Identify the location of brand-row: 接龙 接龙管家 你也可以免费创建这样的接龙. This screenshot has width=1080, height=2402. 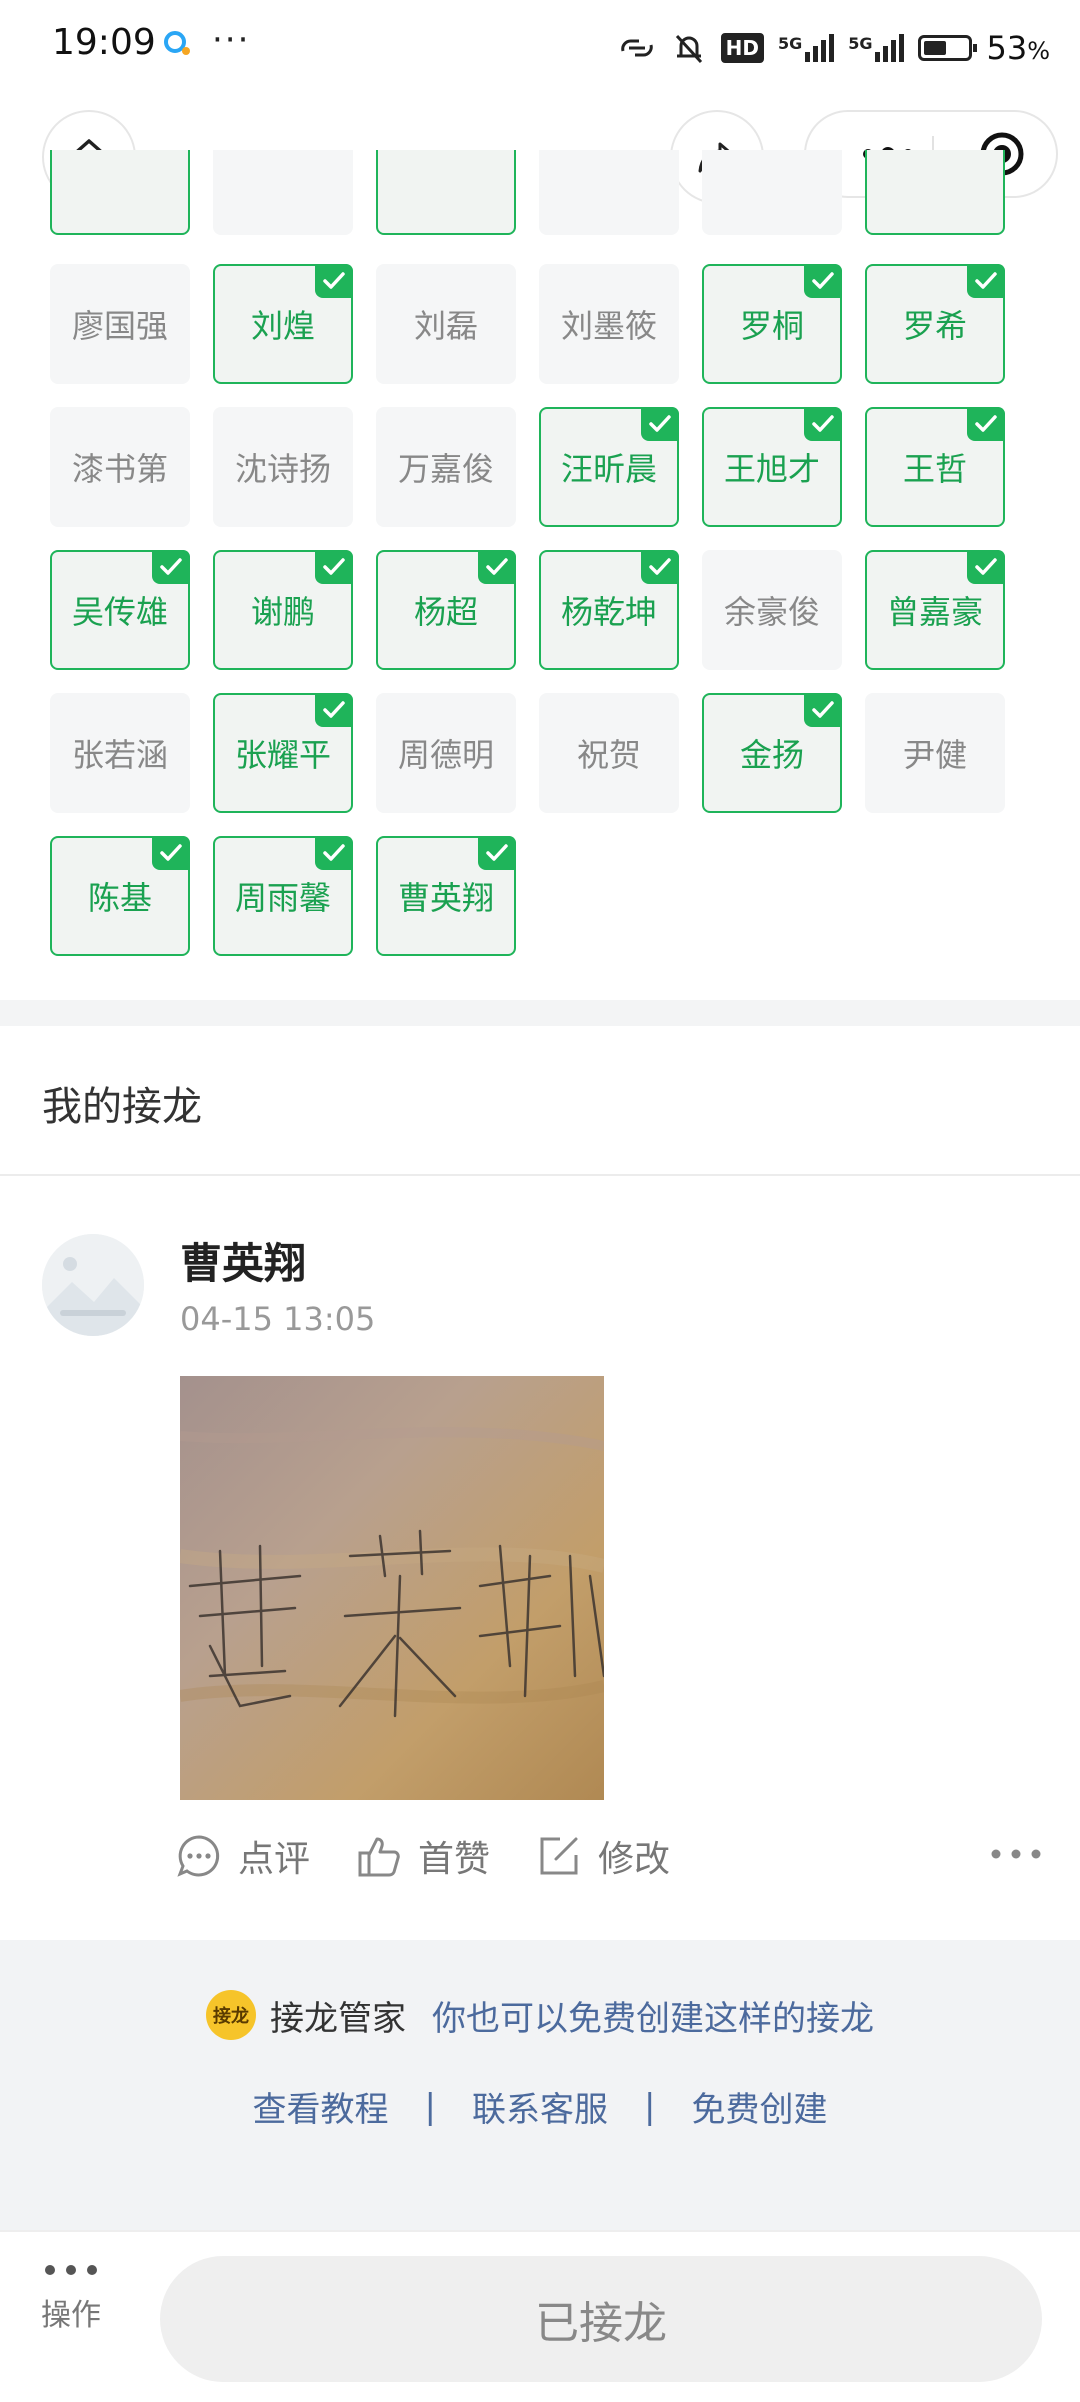
(540, 2015).